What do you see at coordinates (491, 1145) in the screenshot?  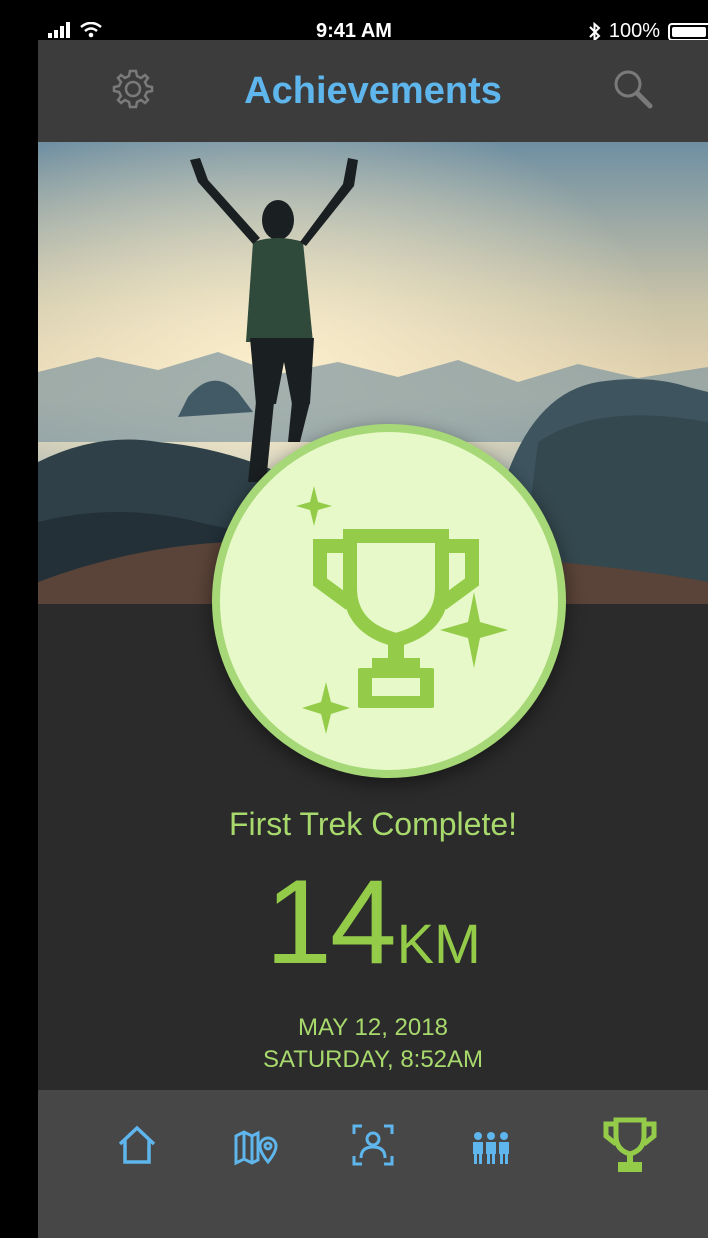 I see `group-icon` at bounding box center [491, 1145].